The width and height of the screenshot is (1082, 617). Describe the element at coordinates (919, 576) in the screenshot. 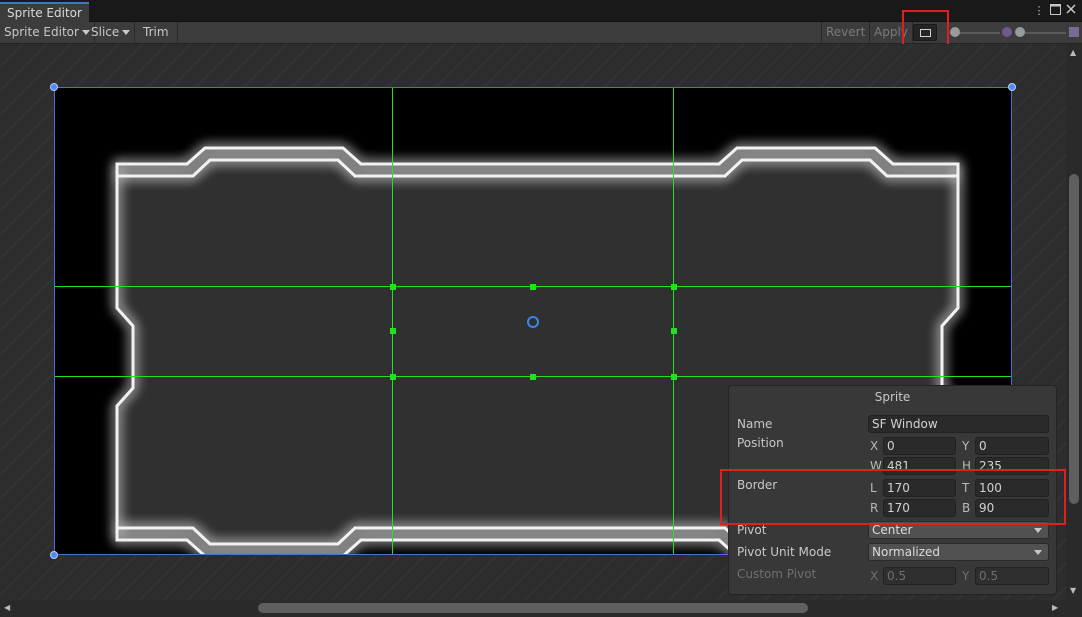

I see `custom-pivot-x-field: 0.5` at that location.